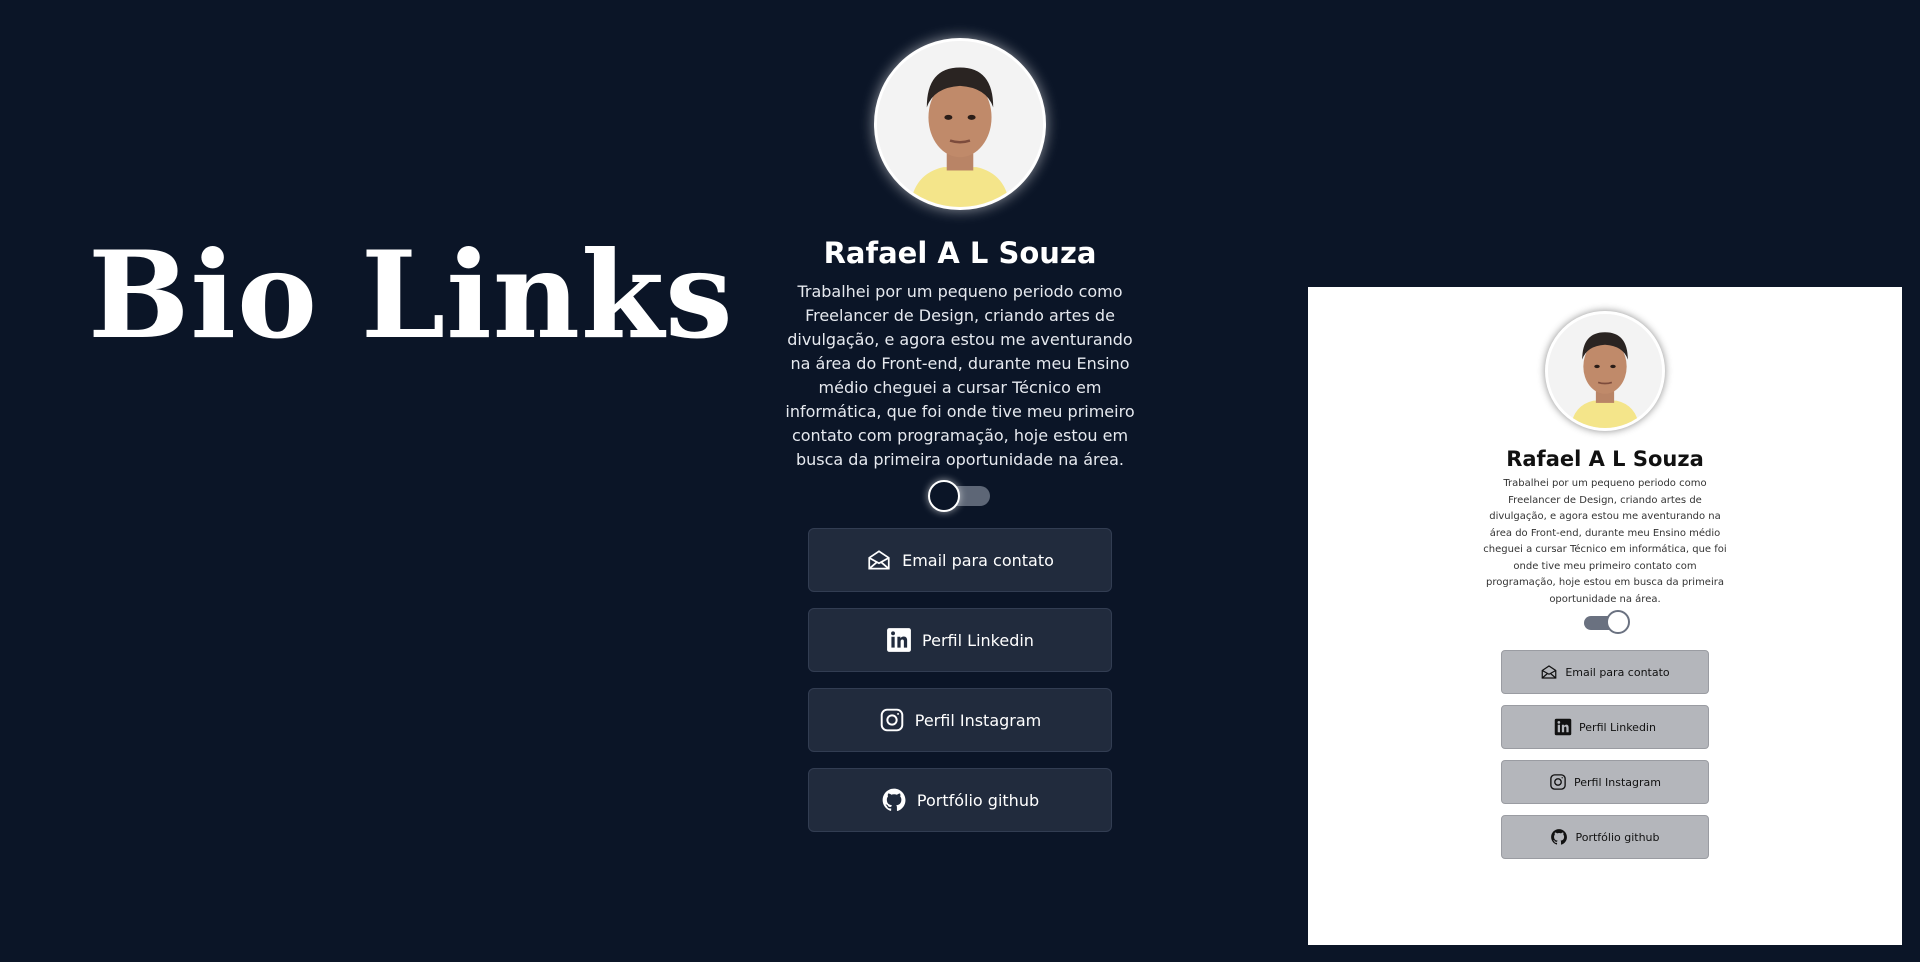  I want to click on hero-title: Bio Links, so click(411, 295).